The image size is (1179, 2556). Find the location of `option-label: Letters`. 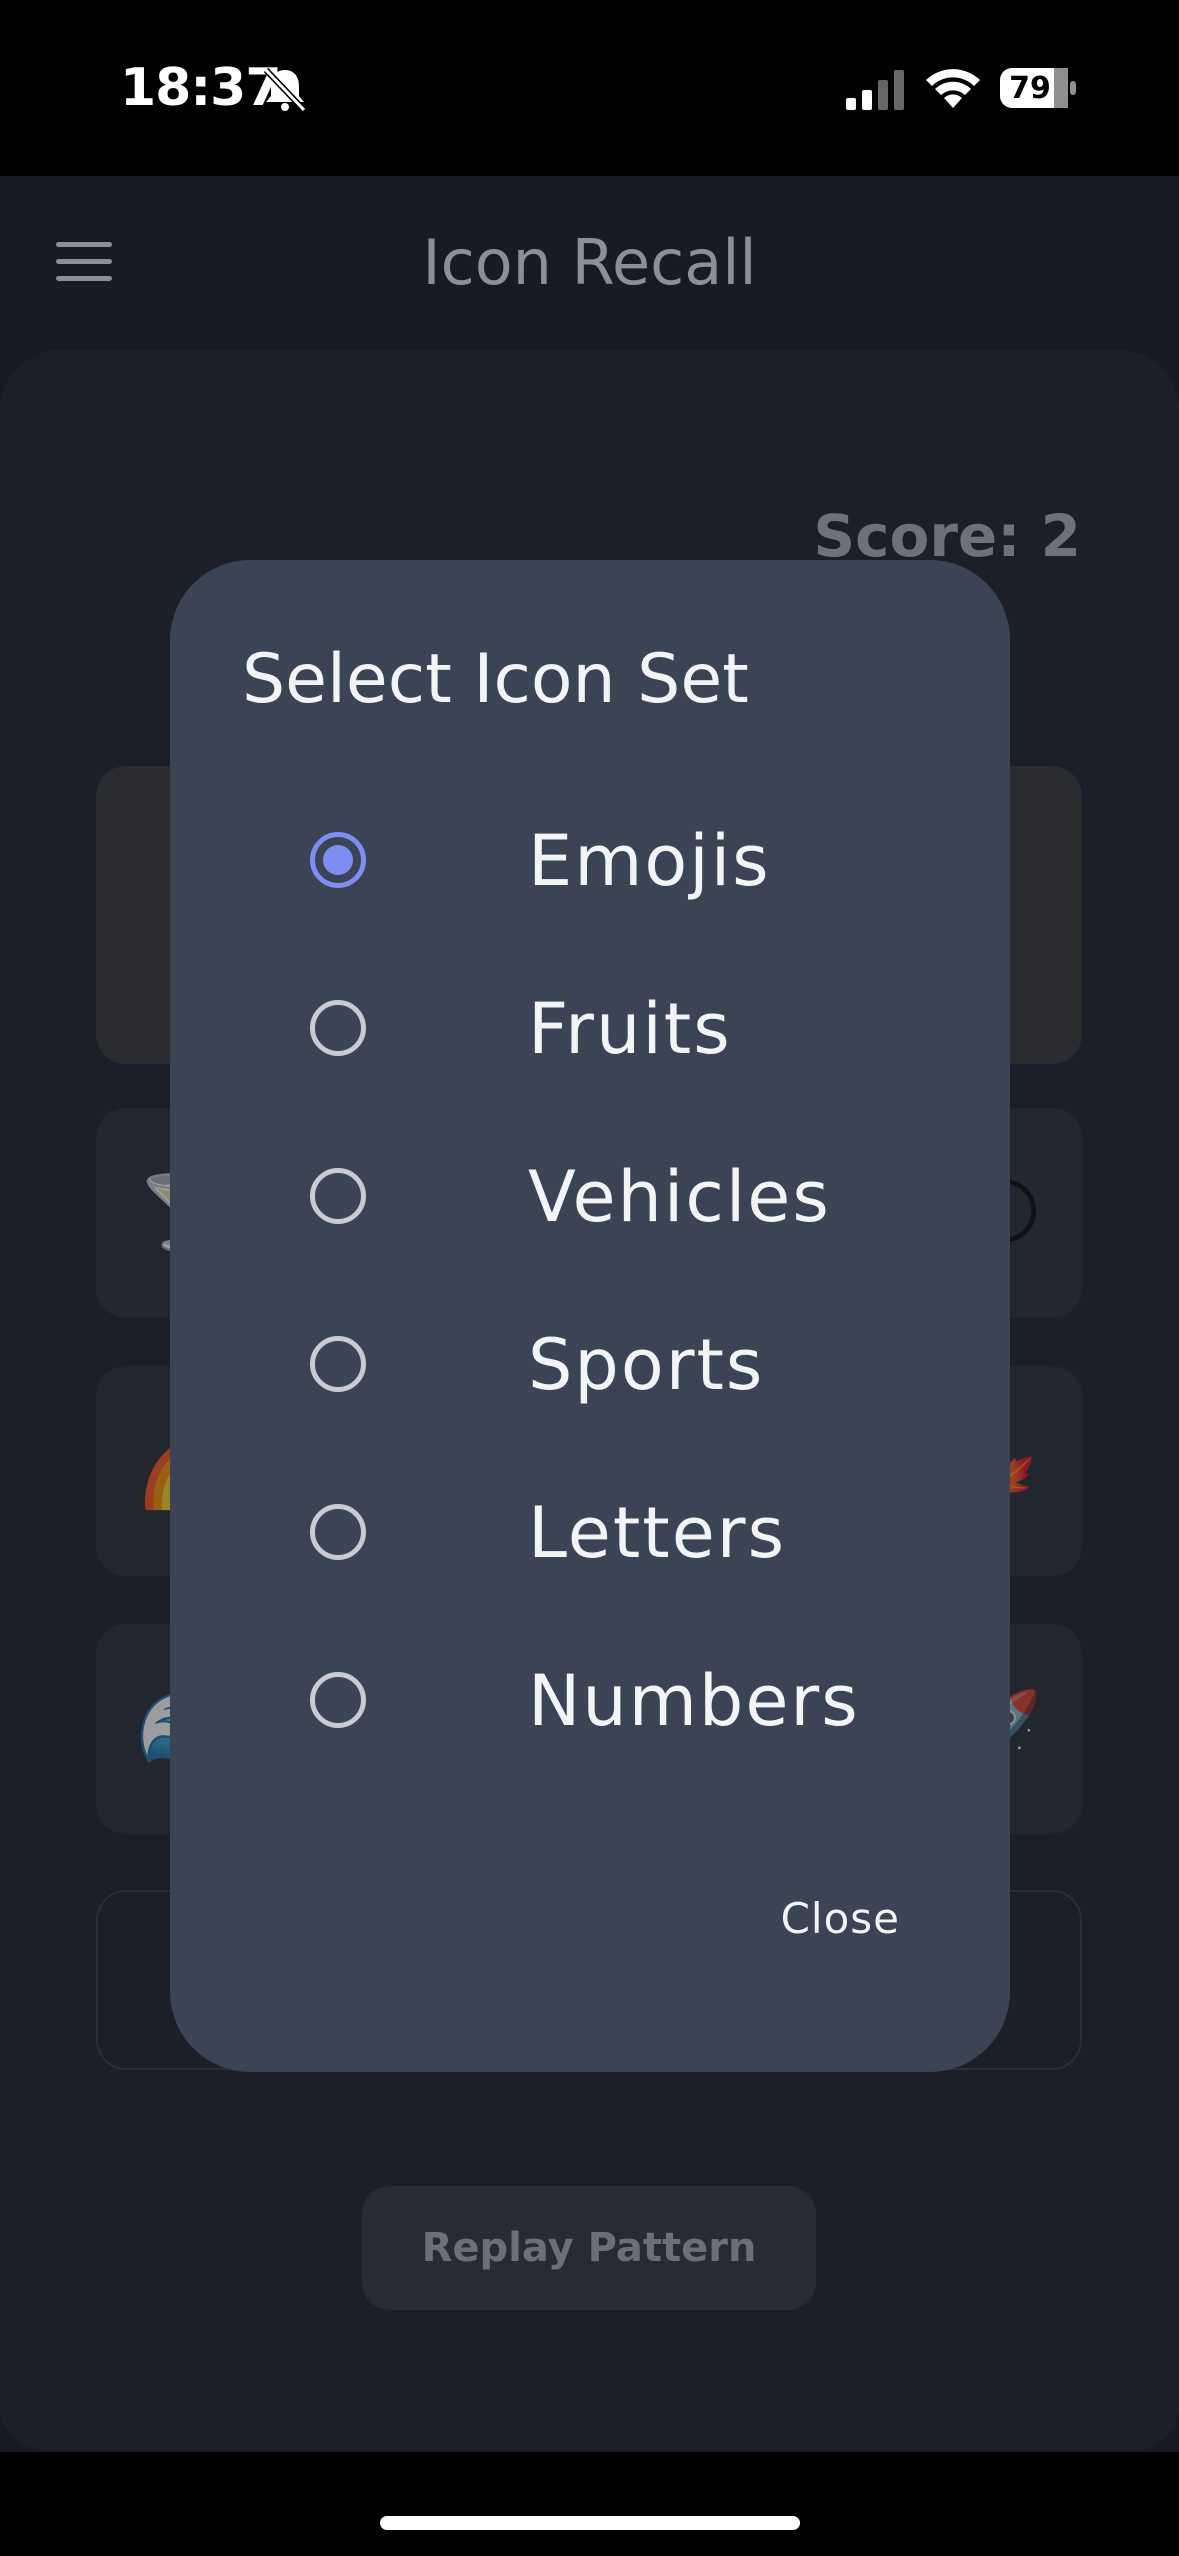

option-label: Letters is located at coordinates (657, 1533).